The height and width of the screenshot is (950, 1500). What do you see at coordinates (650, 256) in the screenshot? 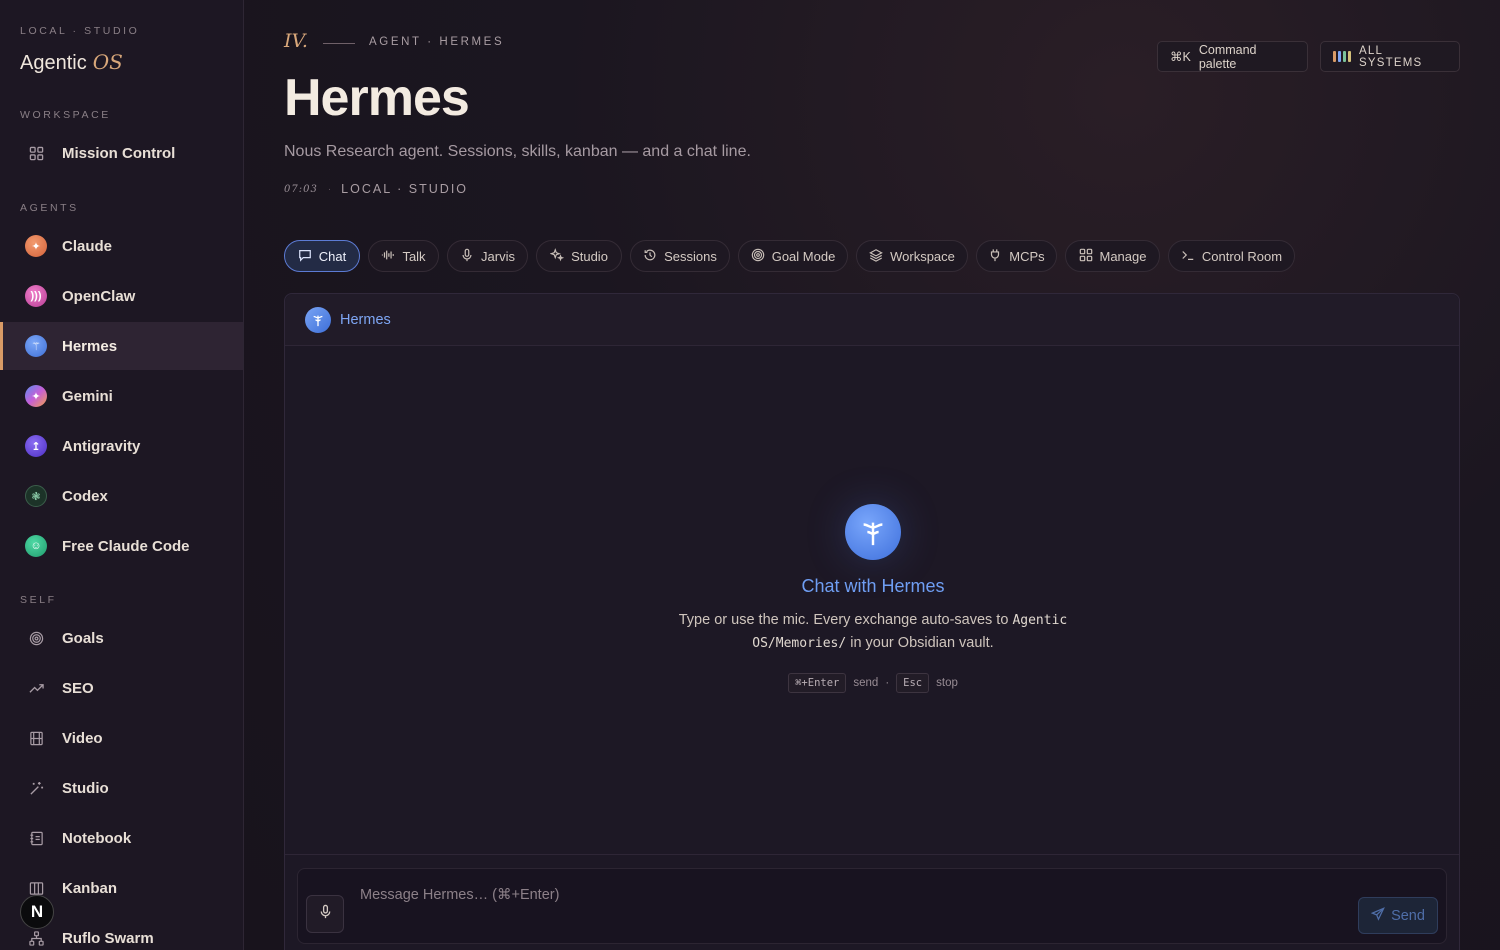
I see `history-icon` at bounding box center [650, 256].